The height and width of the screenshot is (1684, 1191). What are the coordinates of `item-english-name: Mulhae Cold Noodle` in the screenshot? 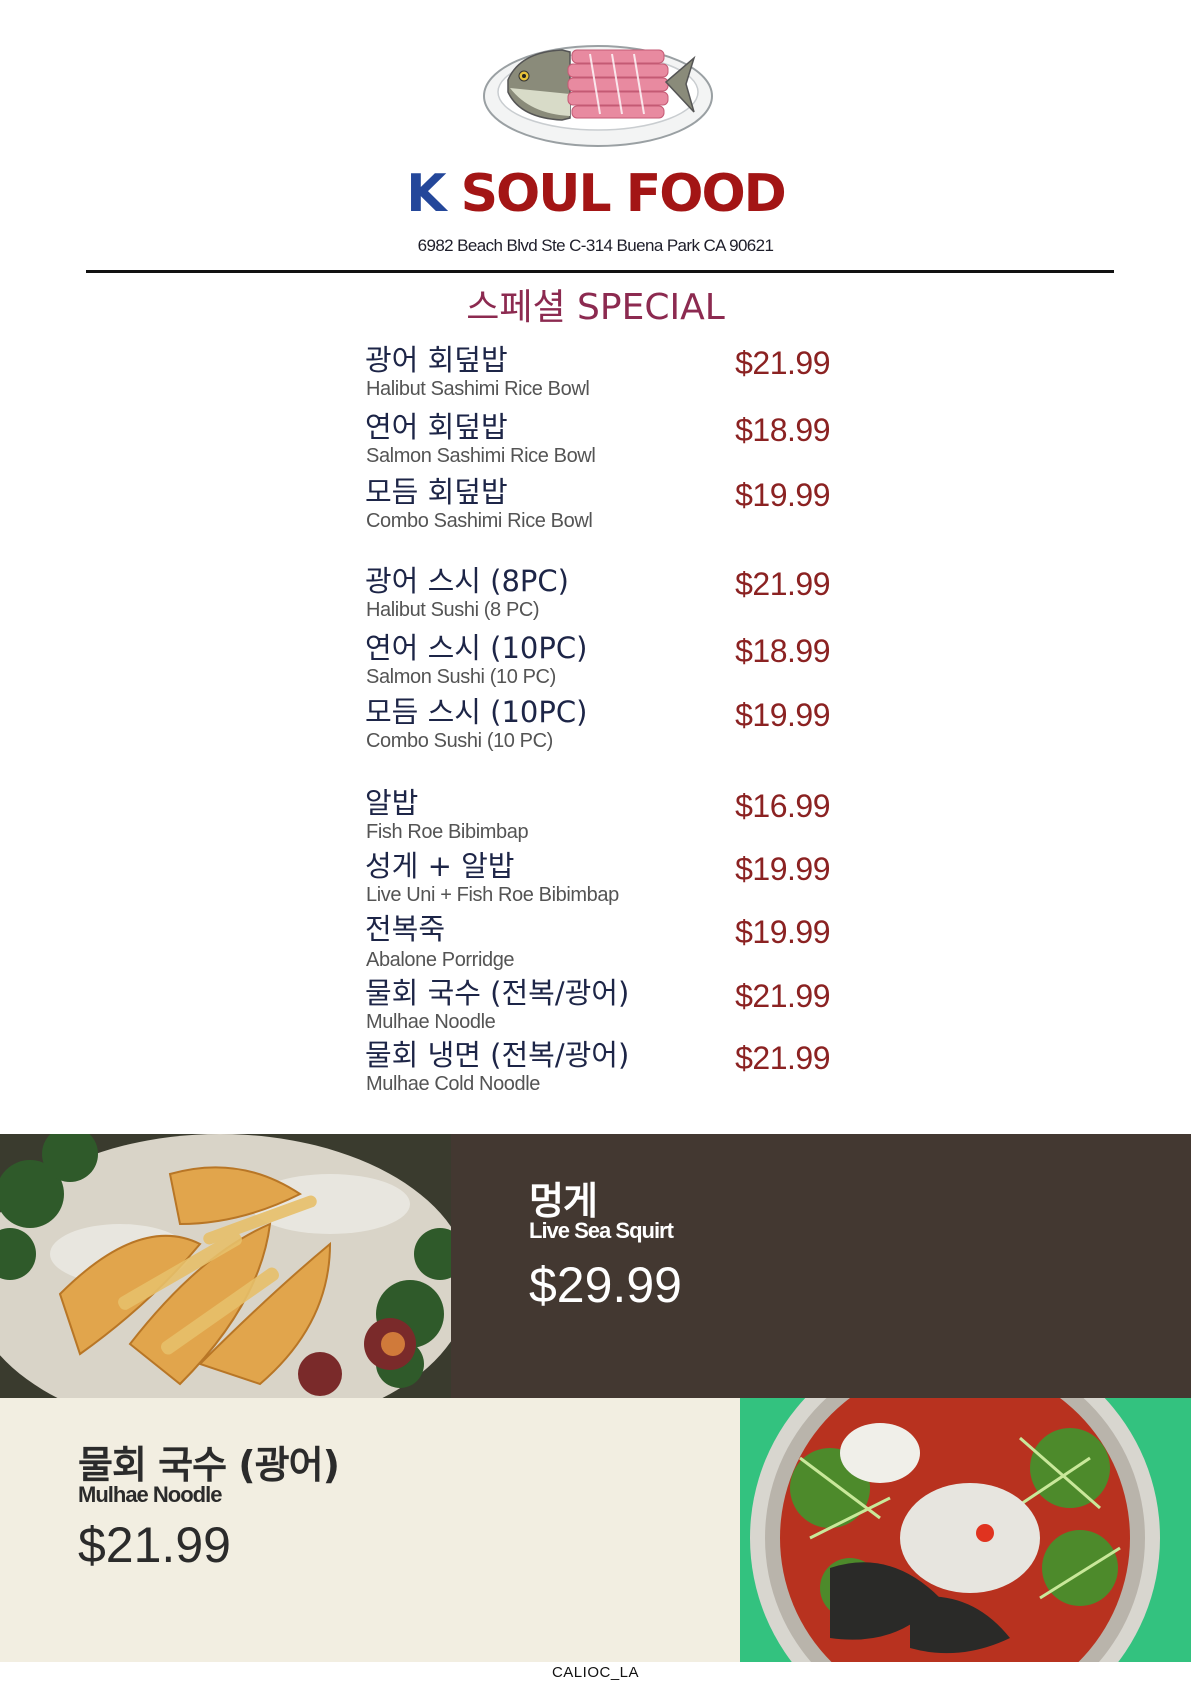 It's located at (453, 1084).